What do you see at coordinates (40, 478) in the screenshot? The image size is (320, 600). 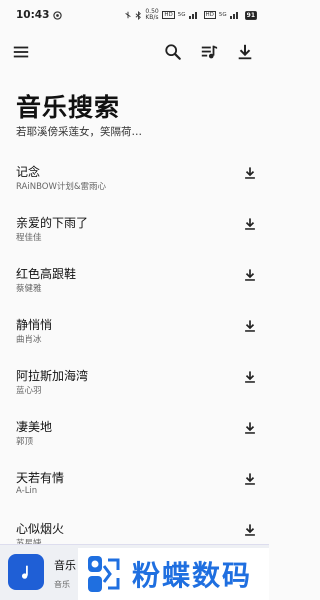 I see `song-title: 天若有情` at bounding box center [40, 478].